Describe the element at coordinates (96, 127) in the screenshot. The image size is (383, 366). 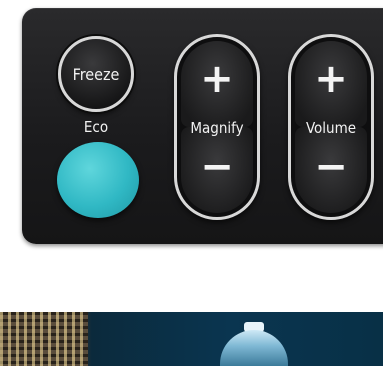
I see `eco-label: Eco` at that location.